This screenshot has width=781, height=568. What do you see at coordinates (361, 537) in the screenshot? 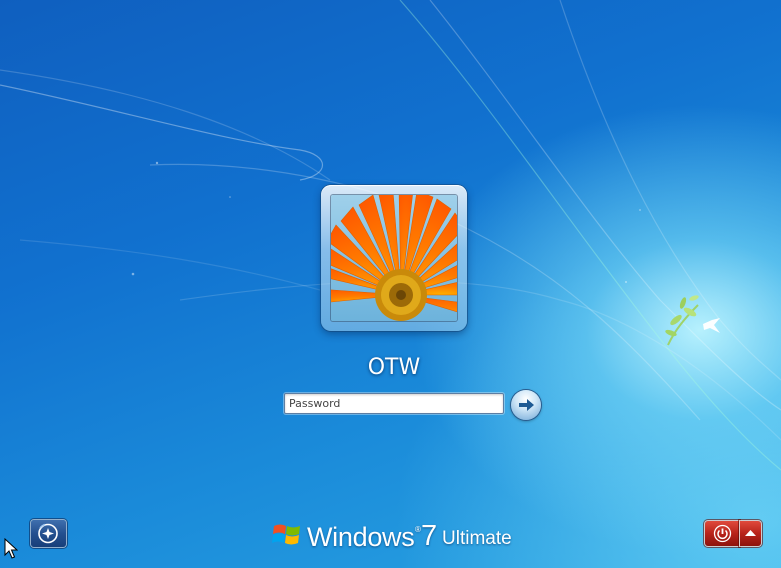
I see `product-name: Windows` at bounding box center [361, 537].